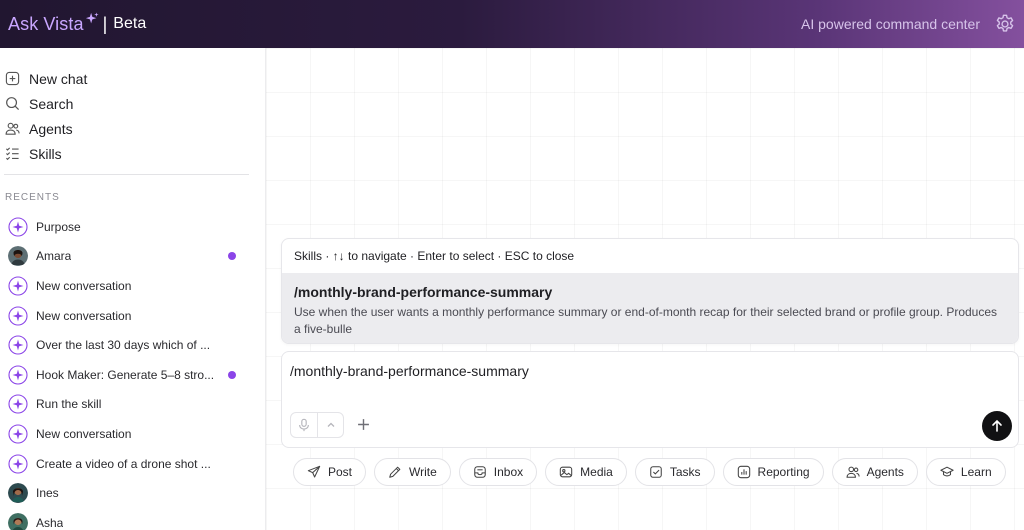 The height and width of the screenshot is (530, 1024). What do you see at coordinates (314, 471) in the screenshot?
I see `send-icon` at bounding box center [314, 471].